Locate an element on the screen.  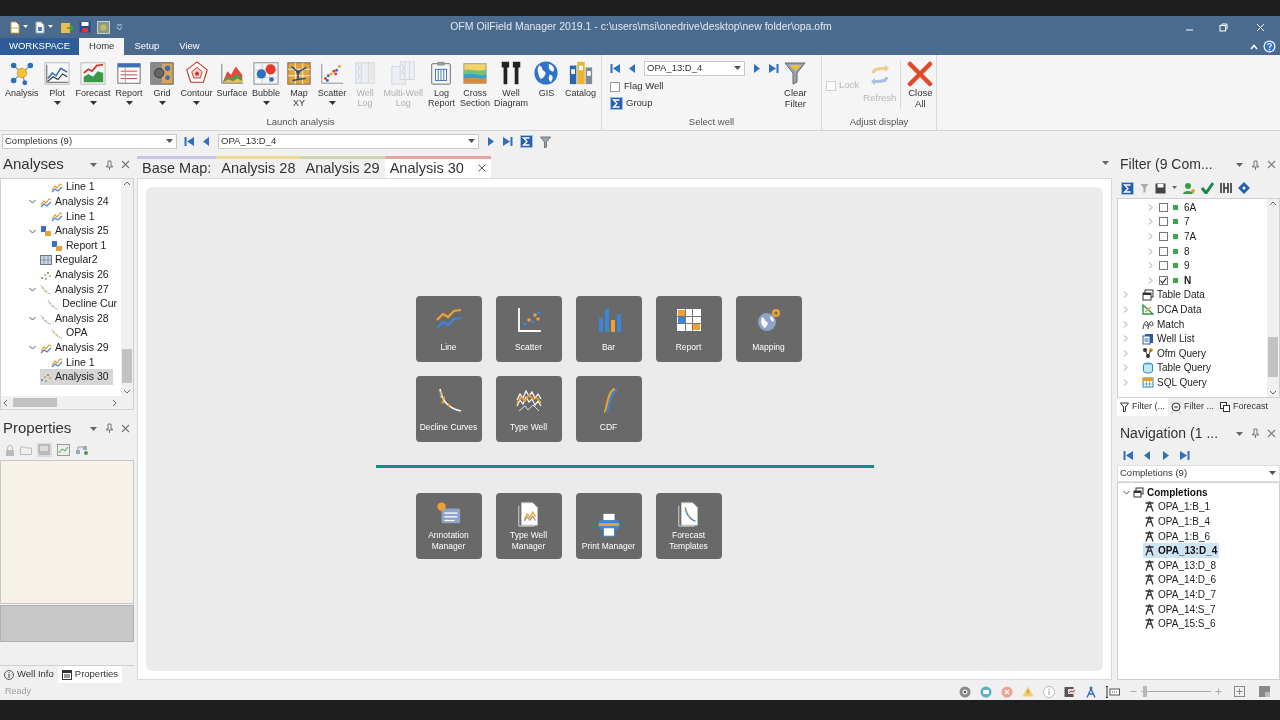
document-tab: Base Map: is located at coordinates (177, 167).